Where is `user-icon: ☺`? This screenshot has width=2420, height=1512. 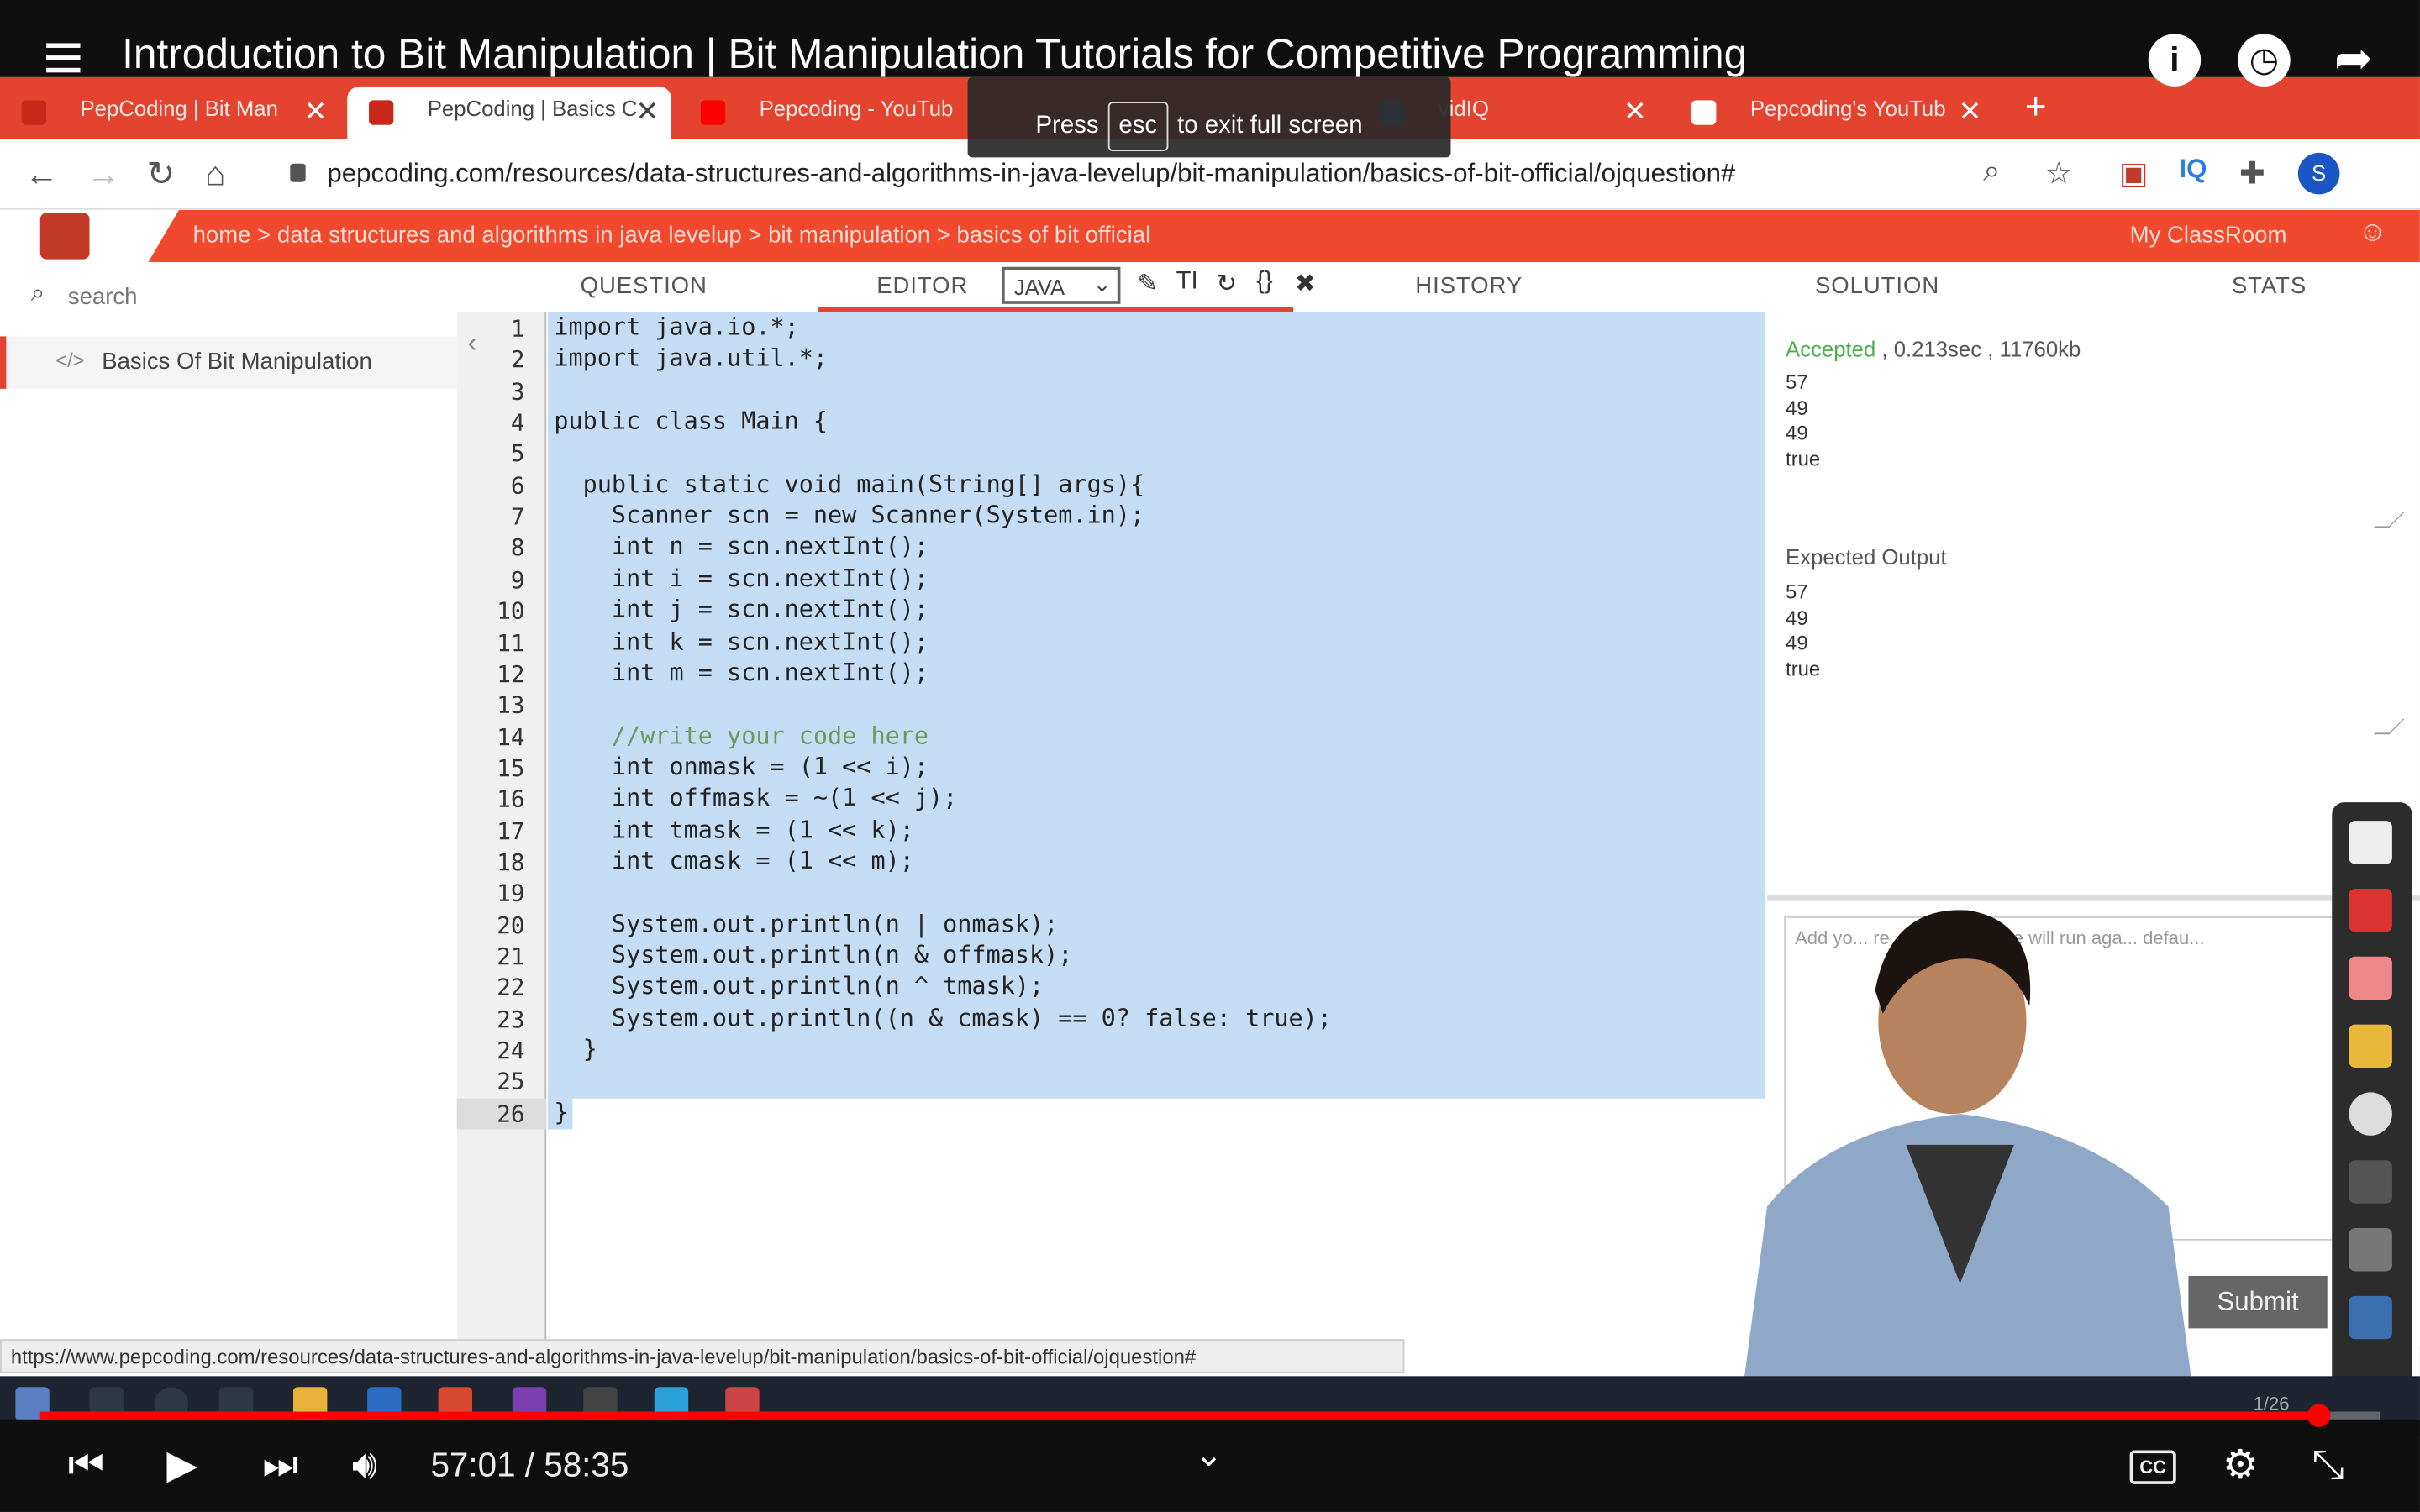 user-icon: ☺ is located at coordinates (2372, 232).